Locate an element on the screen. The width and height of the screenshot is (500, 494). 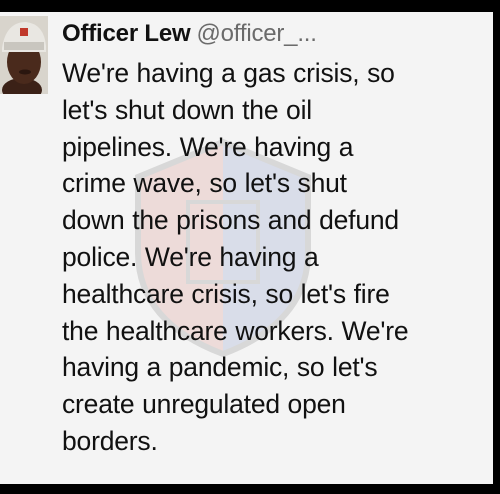
bottom-black-border is located at coordinates (250, 489).